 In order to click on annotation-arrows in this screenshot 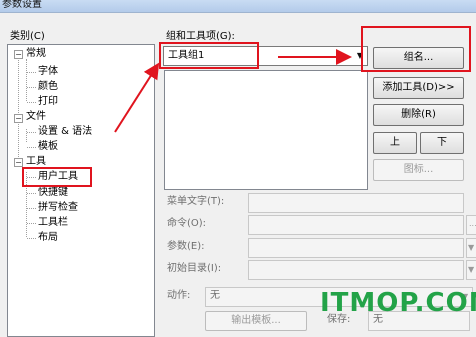, I will do `click(233, 91)`.